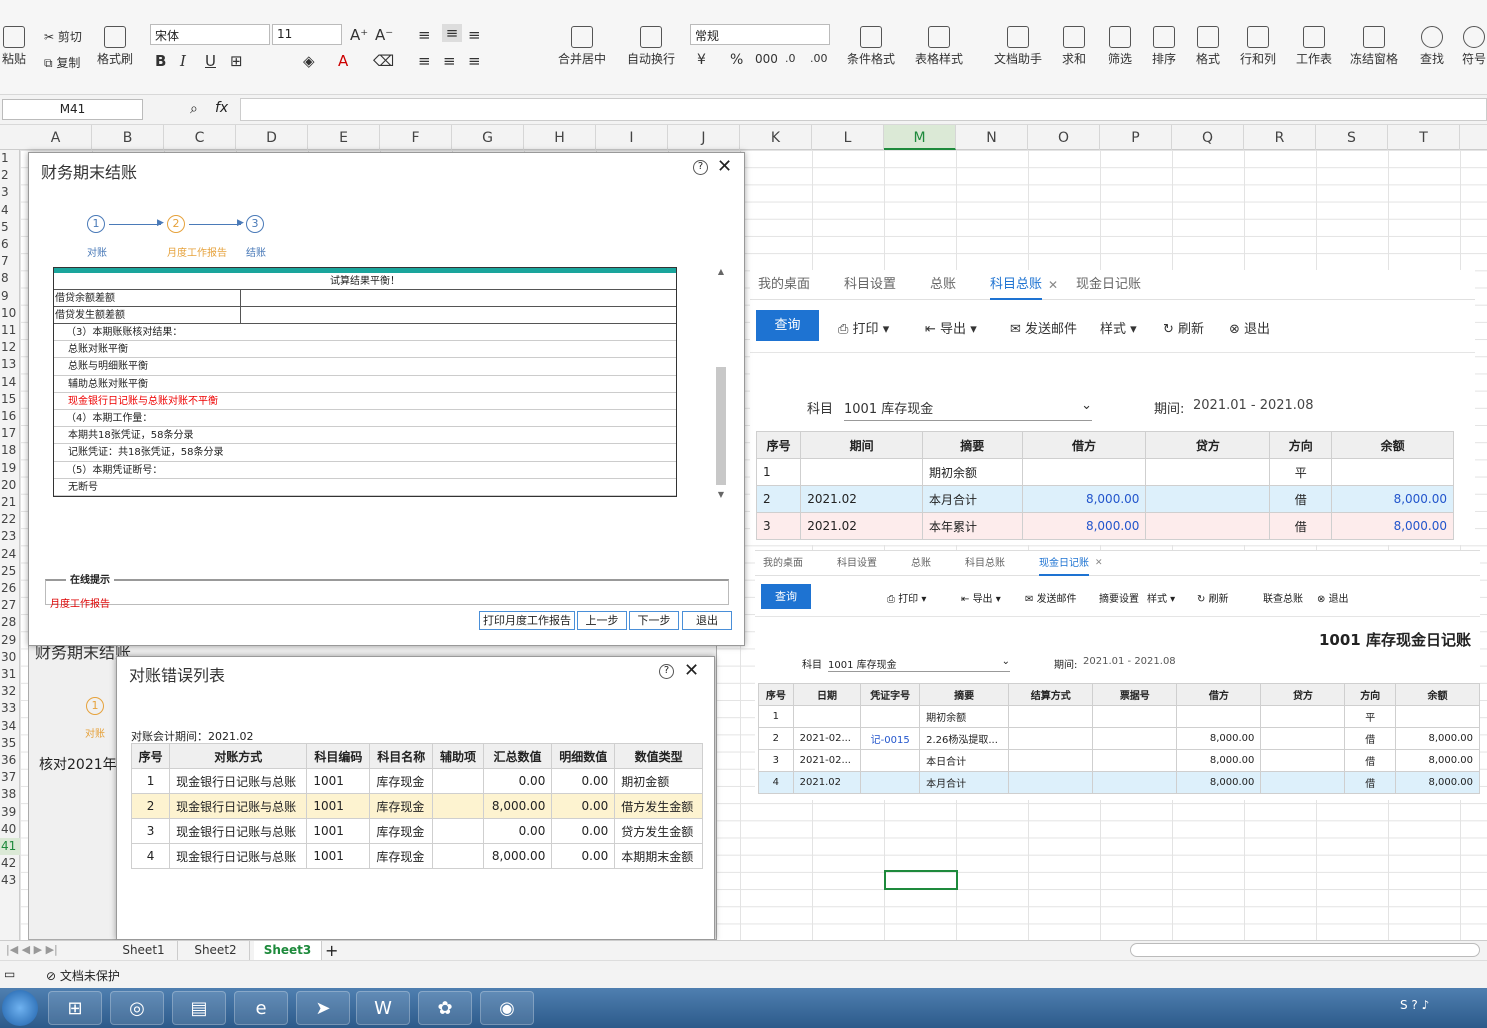 Image resolution: width=1487 pixels, height=1028 pixels. What do you see at coordinates (1043, 327) in the screenshot?
I see `send-mail-button: ✉ 发送邮件` at bounding box center [1043, 327].